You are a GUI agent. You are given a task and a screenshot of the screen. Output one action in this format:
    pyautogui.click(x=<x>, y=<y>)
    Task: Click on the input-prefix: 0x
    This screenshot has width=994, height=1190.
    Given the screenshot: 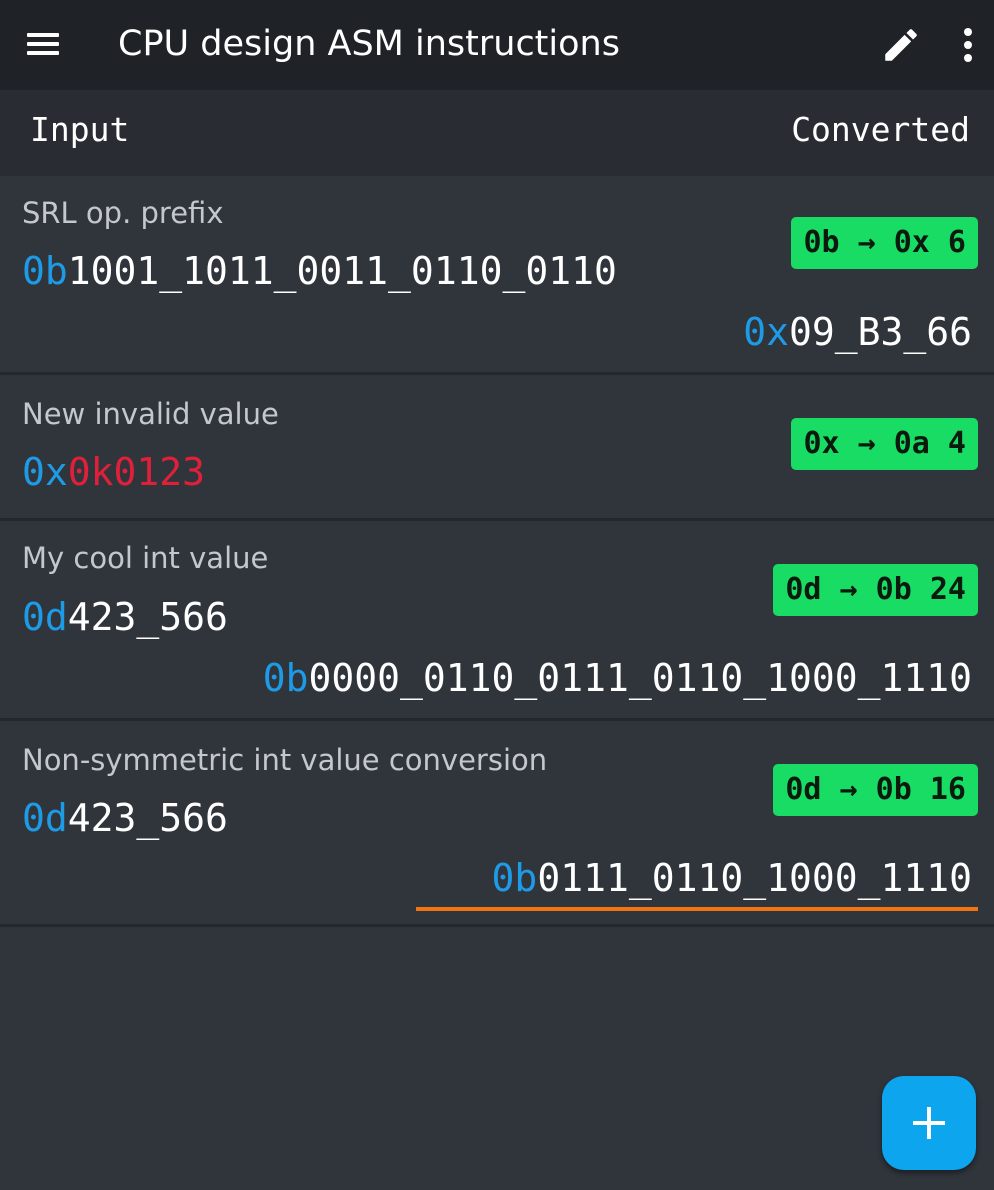 What is the action you would take?
    pyautogui.click(x=45, y=472)
    